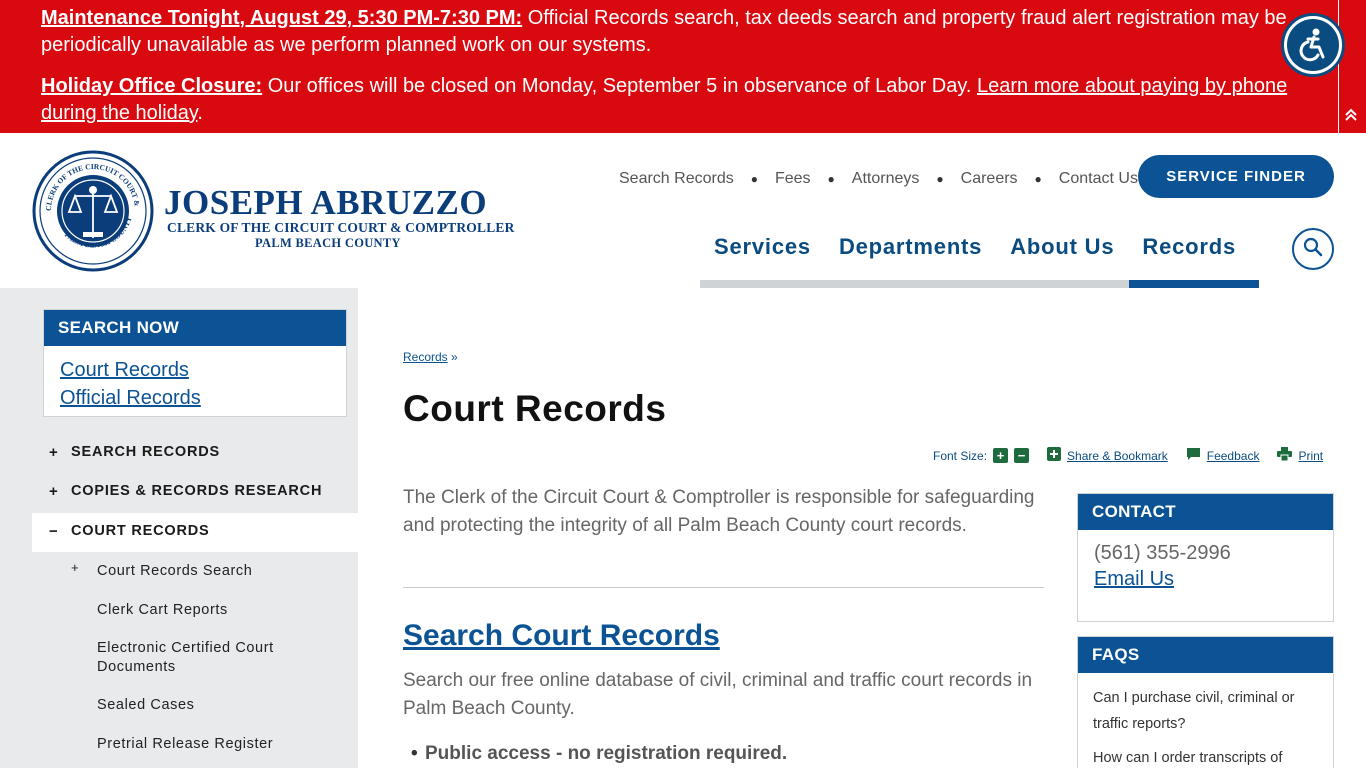 The width and height of the screenshot is (1366, 768). What do you see at coordinates (217, 610) in the screenshot?
I see `sidebar-sub-clerk-cart-reports: Clerk Cart Reports` at bounding box center [217, 610].